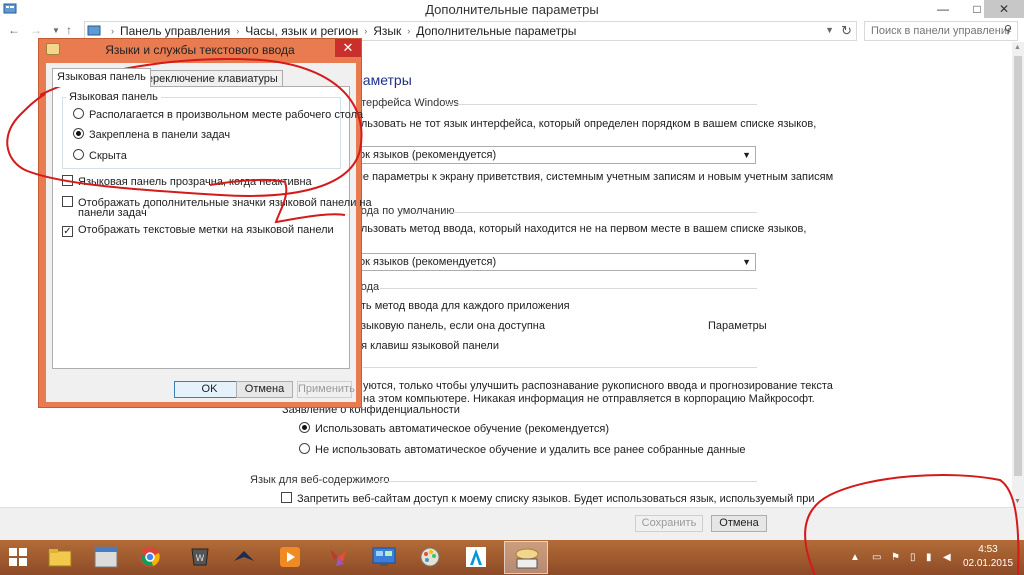 The height and width of the screenshot is (575, 1024). Describe the element at coordinates (428, 155) in the screenshot. I see `display-language-select-value: ок языков (рекомендуется)` at that location.